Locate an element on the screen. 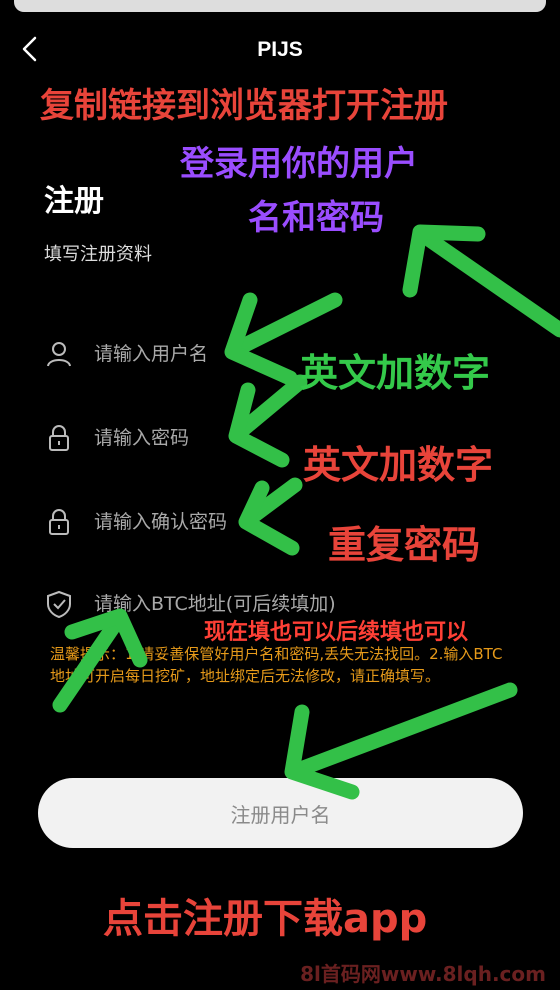 This screenshot has width=560, height=990. shield-check-icon is located at coordinates (59, 604).